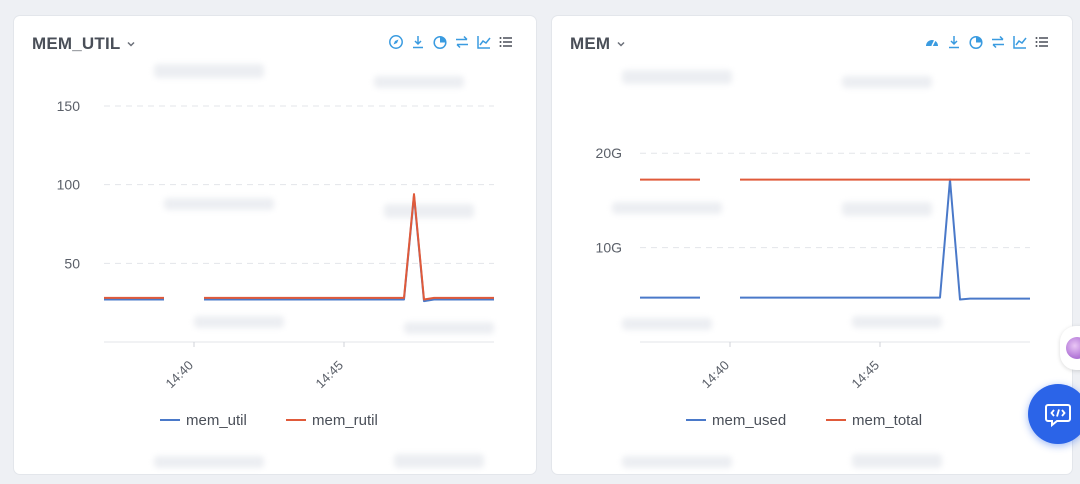  I want to click on legend-label: mem_util, so click(216, 420).